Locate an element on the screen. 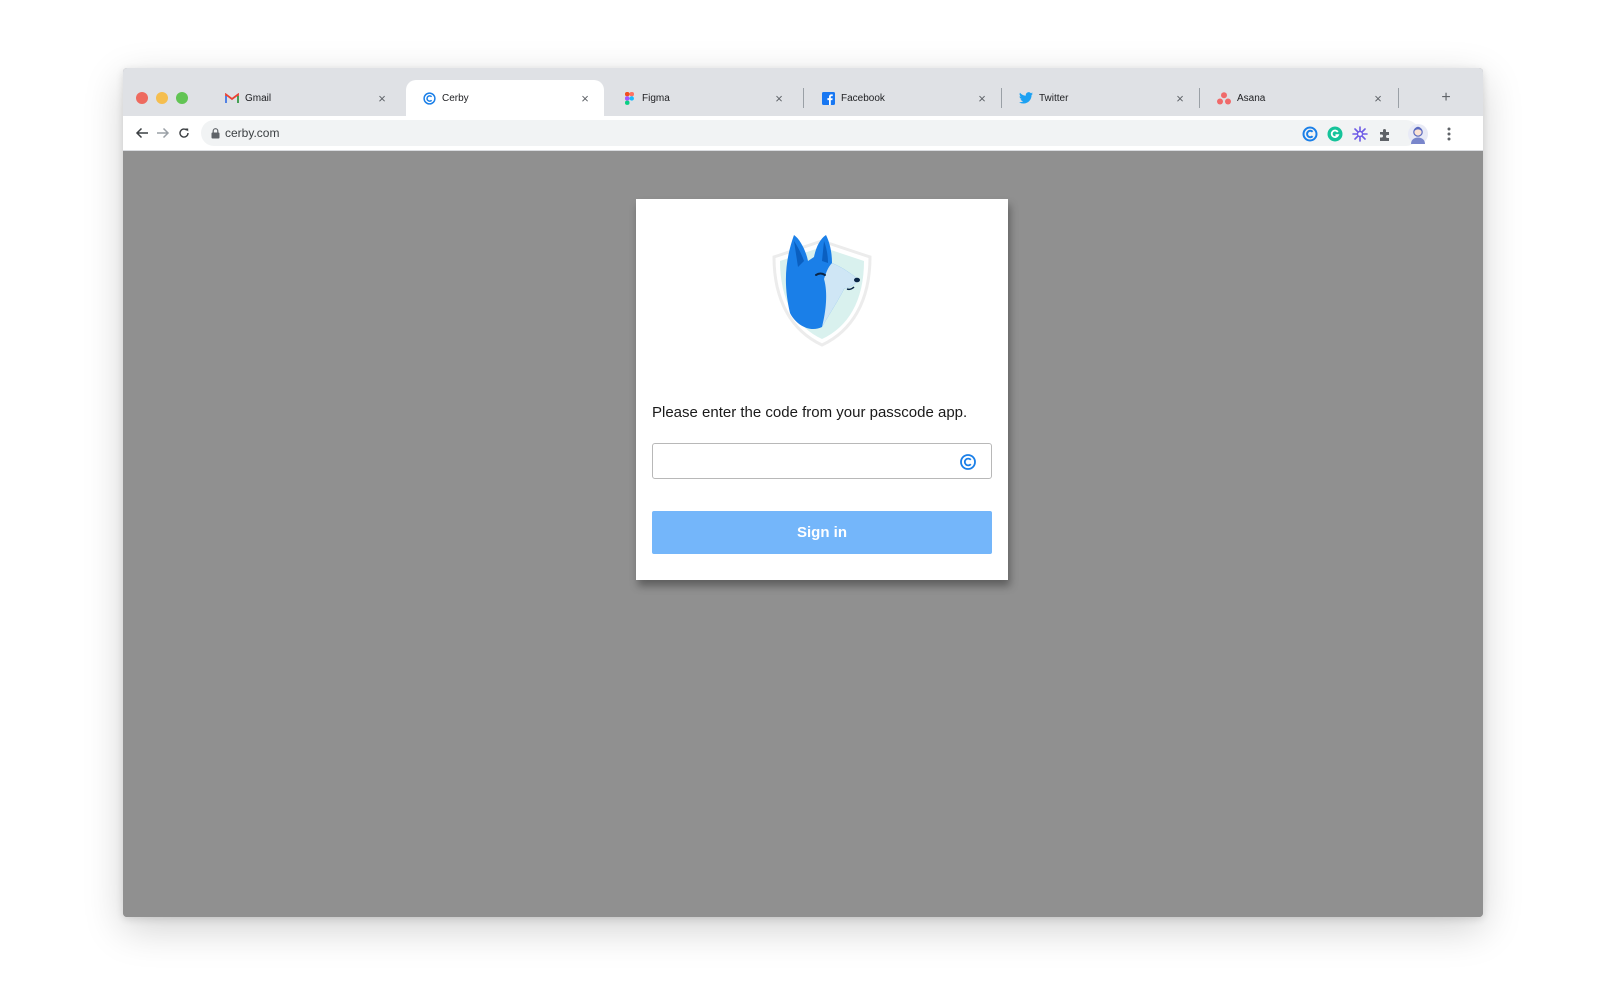  reload-icon is located at coordinates (184, 133).